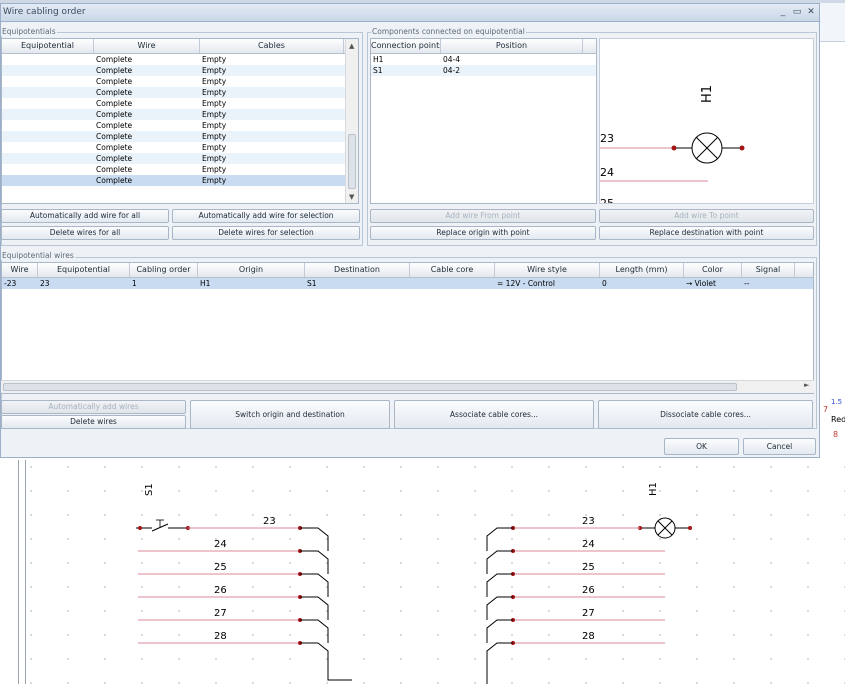  What do you see at coordinates (266, 216) in the screenshot?
I see `auto-add-wire-selection-button: Automatically add wire for selection` at bounding box center [266, 216].